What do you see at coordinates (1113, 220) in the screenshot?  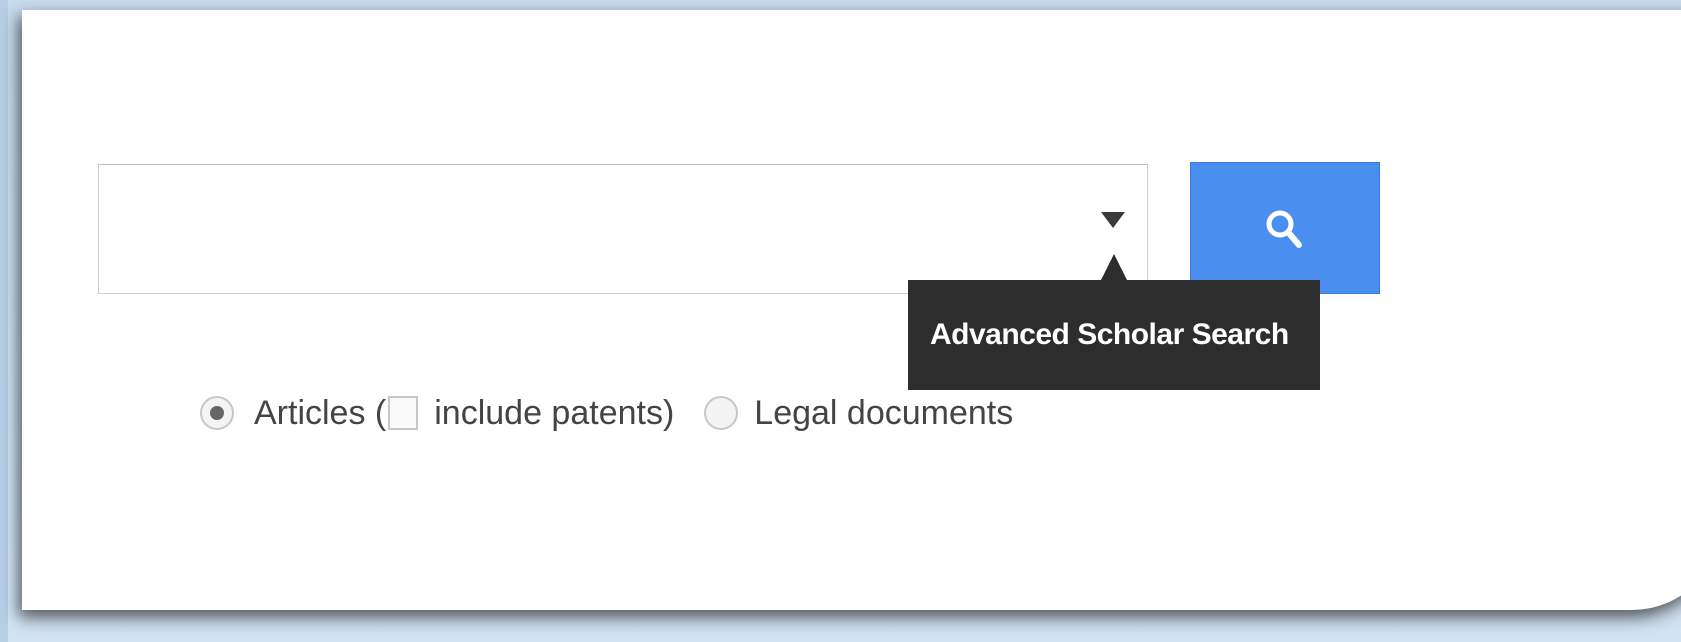 I see `triangle-down-icon` at bounding box center [1113, 220].